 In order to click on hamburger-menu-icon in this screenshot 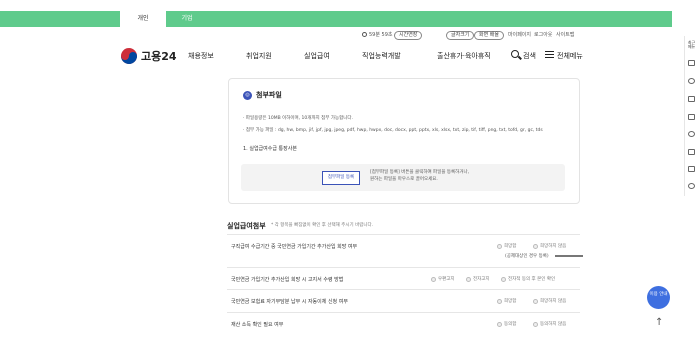, I will do `click(549, 54)`.